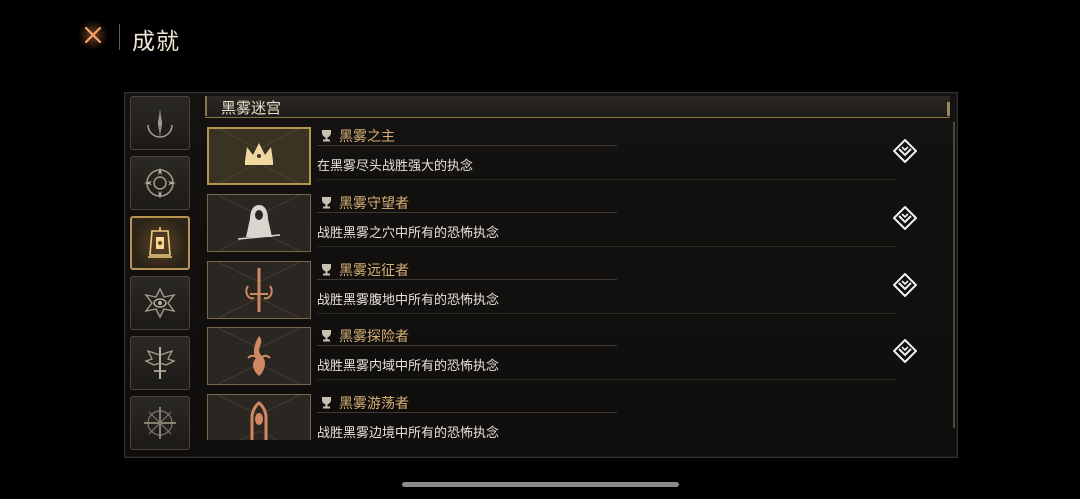 The height and width of the screenshot is (499, 1080). What do you see at coordinates (374, 337) in the screenshot?
I see `achievement-title: 黑雾探险者` at bounding box center [374, 337].